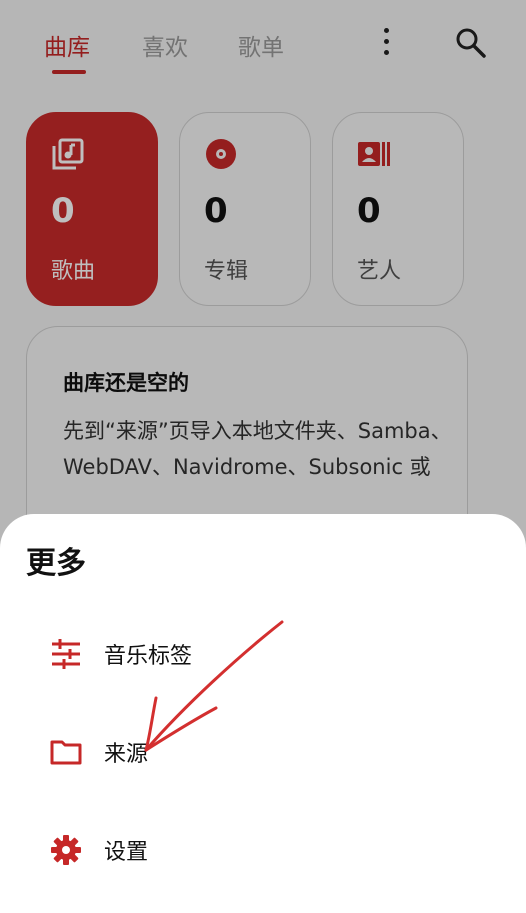  I want to click on sheet-title: 更多, so click(56, 563).